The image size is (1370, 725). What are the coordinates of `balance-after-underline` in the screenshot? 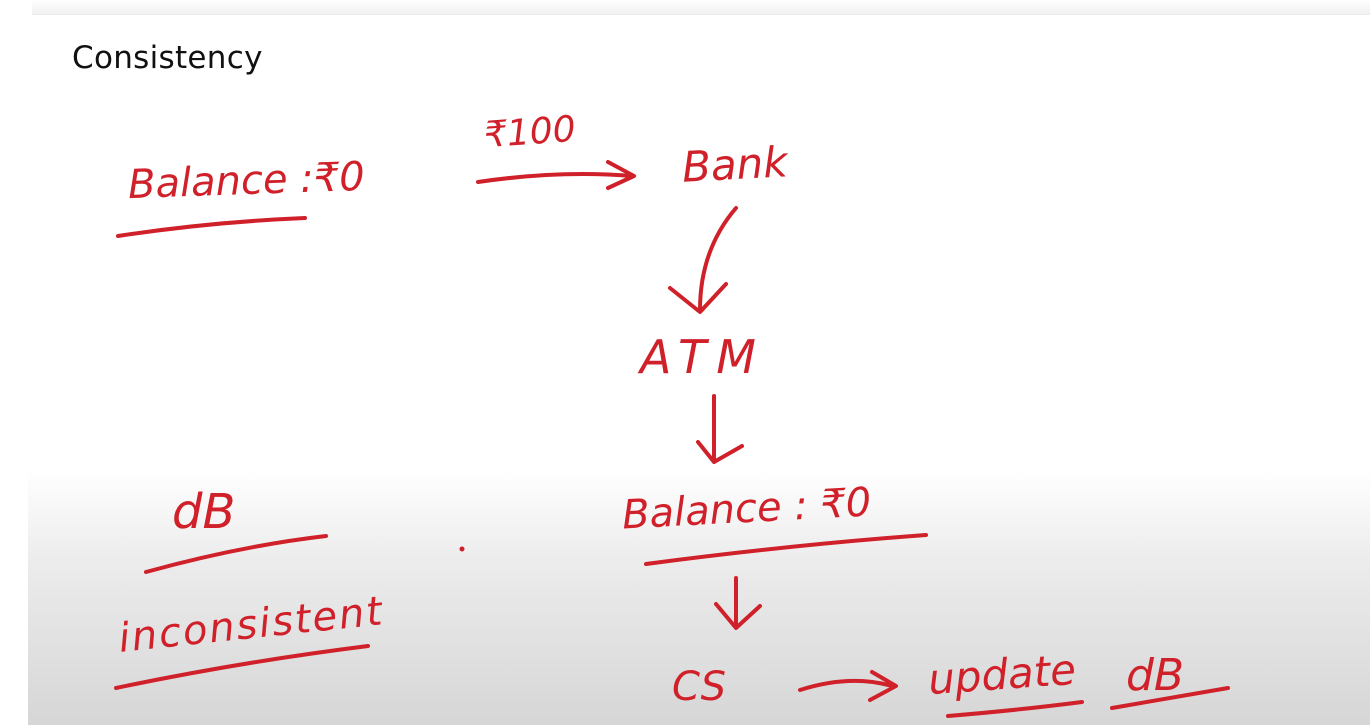 It's located at (786, 549).